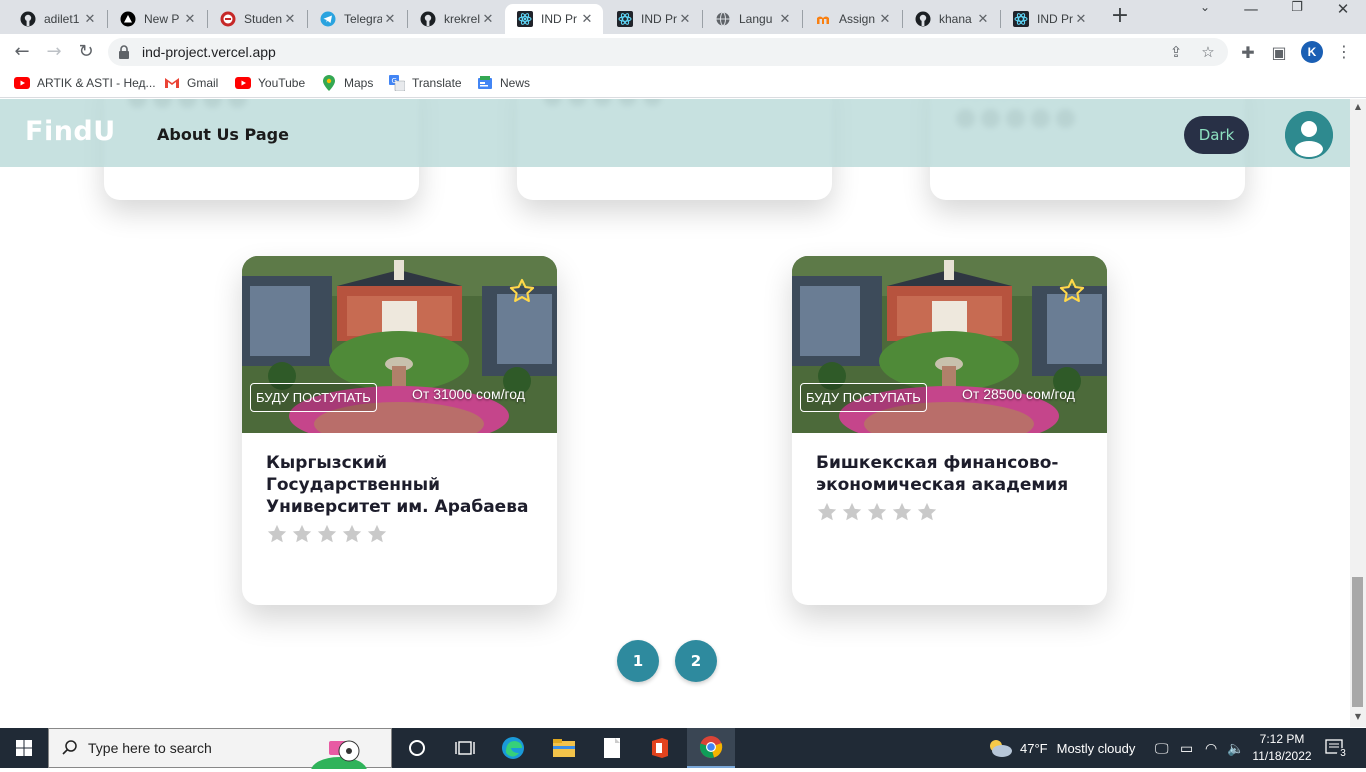 The image size is (1366, 772). Describe the element at coordinates (22, 52) in the screenshot. I see `back-icon: ←` at that location.